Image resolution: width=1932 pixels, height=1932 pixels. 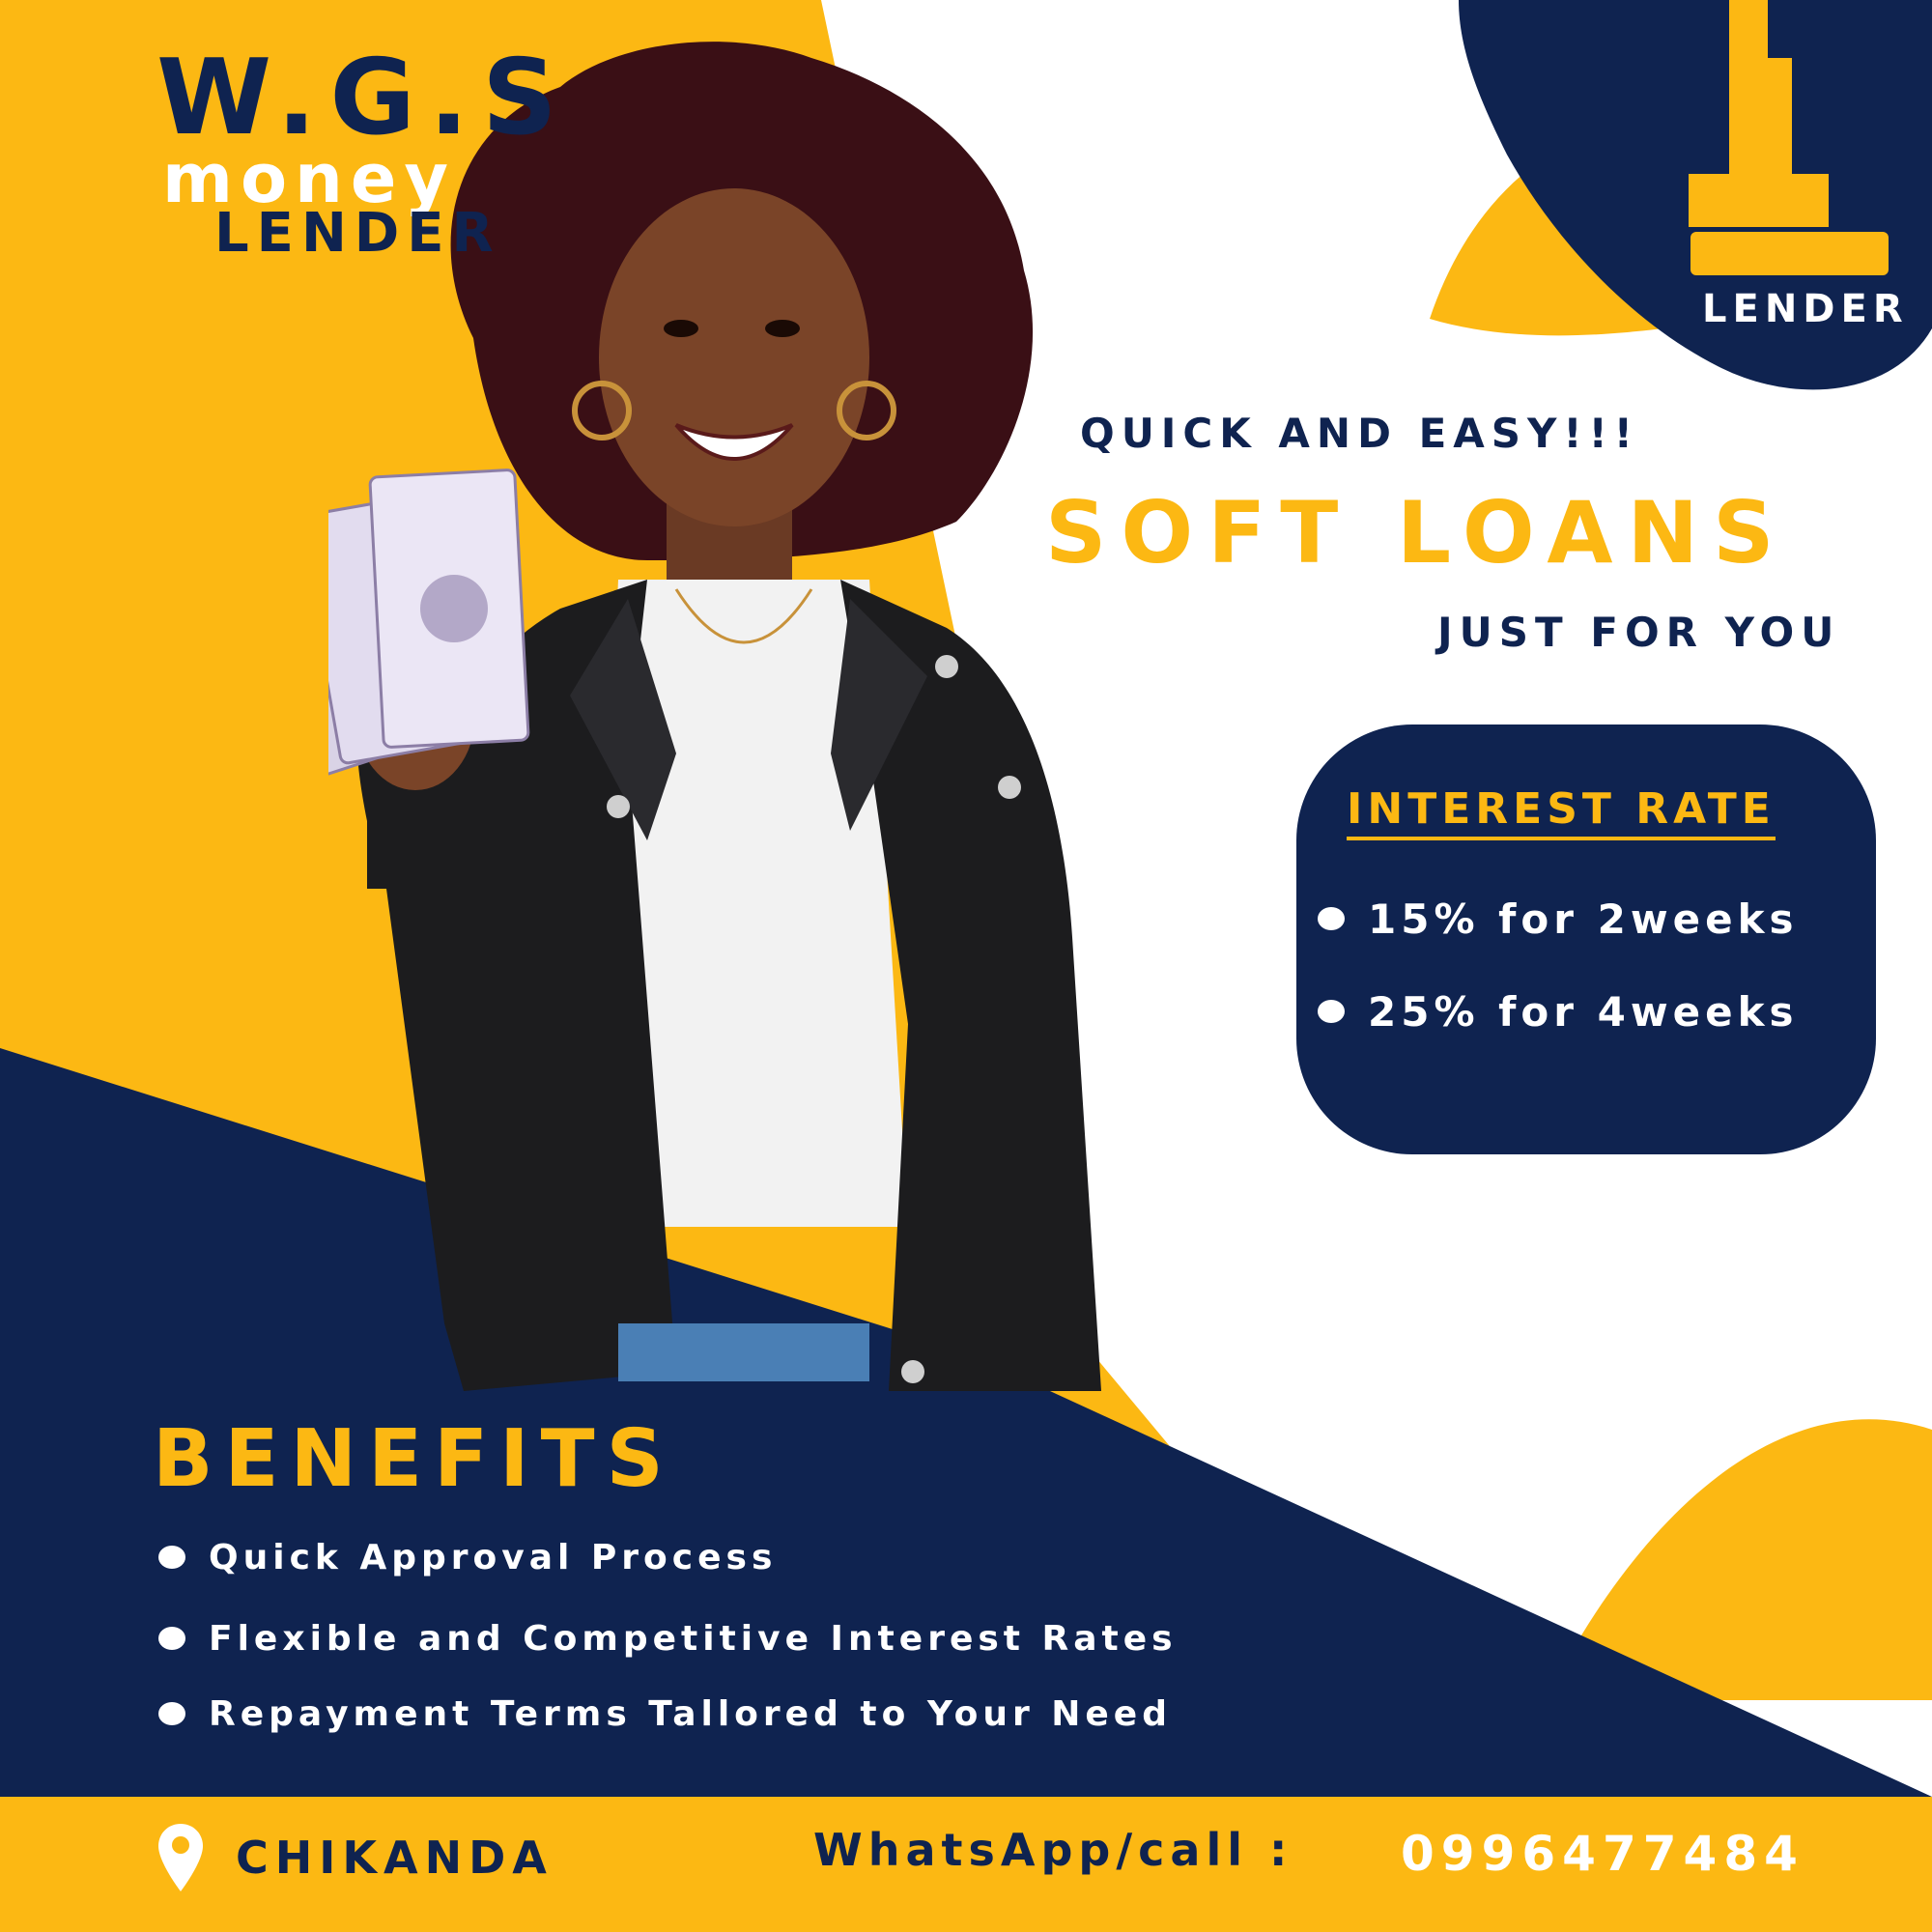 What do you see at coordinates (1053, 1850) in the screenshot?
I see `contact-label: WhatsApp/call :` at bounding box center [1053, 1850].